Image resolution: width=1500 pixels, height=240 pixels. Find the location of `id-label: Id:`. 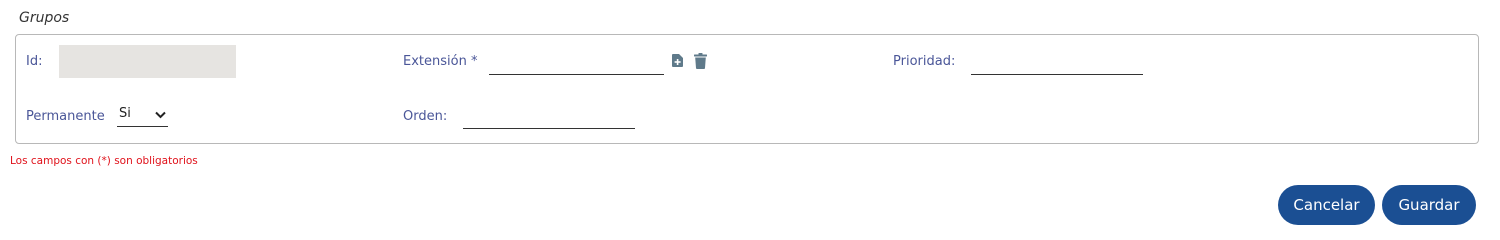

id-label: Id: is located at coordinates (34, 61).